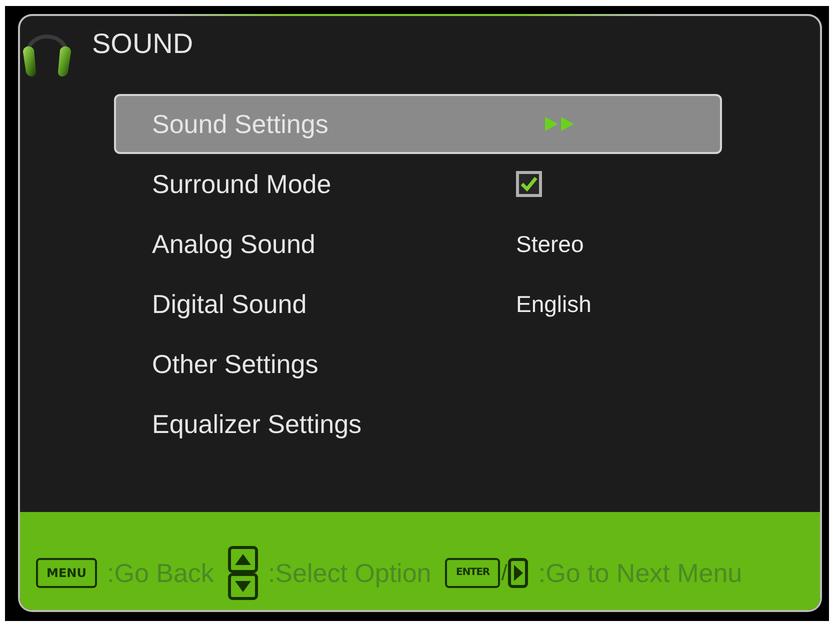 The image size is (834, 626). I want to click on menu-item: Analog Sound Stereo, so click(418, 244).